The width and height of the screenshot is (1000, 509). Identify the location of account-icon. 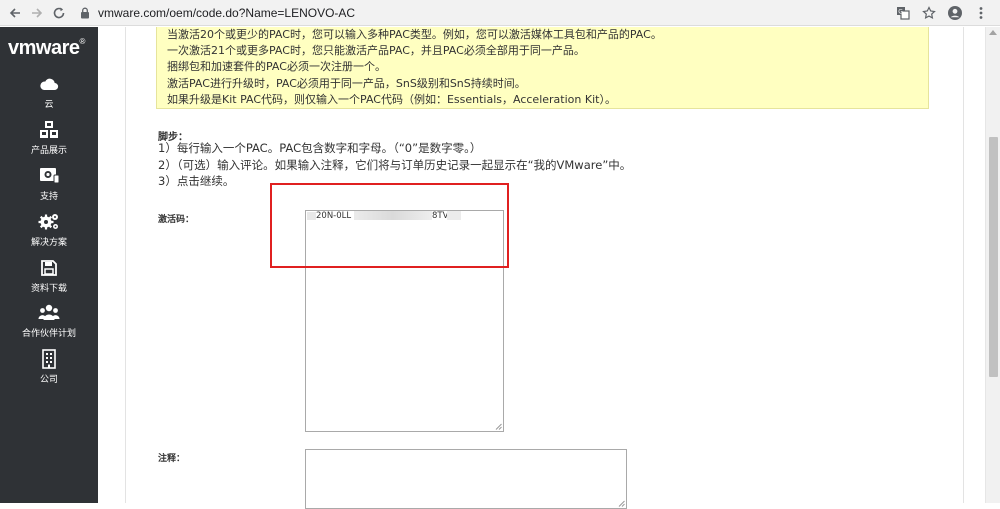
(955, 13).